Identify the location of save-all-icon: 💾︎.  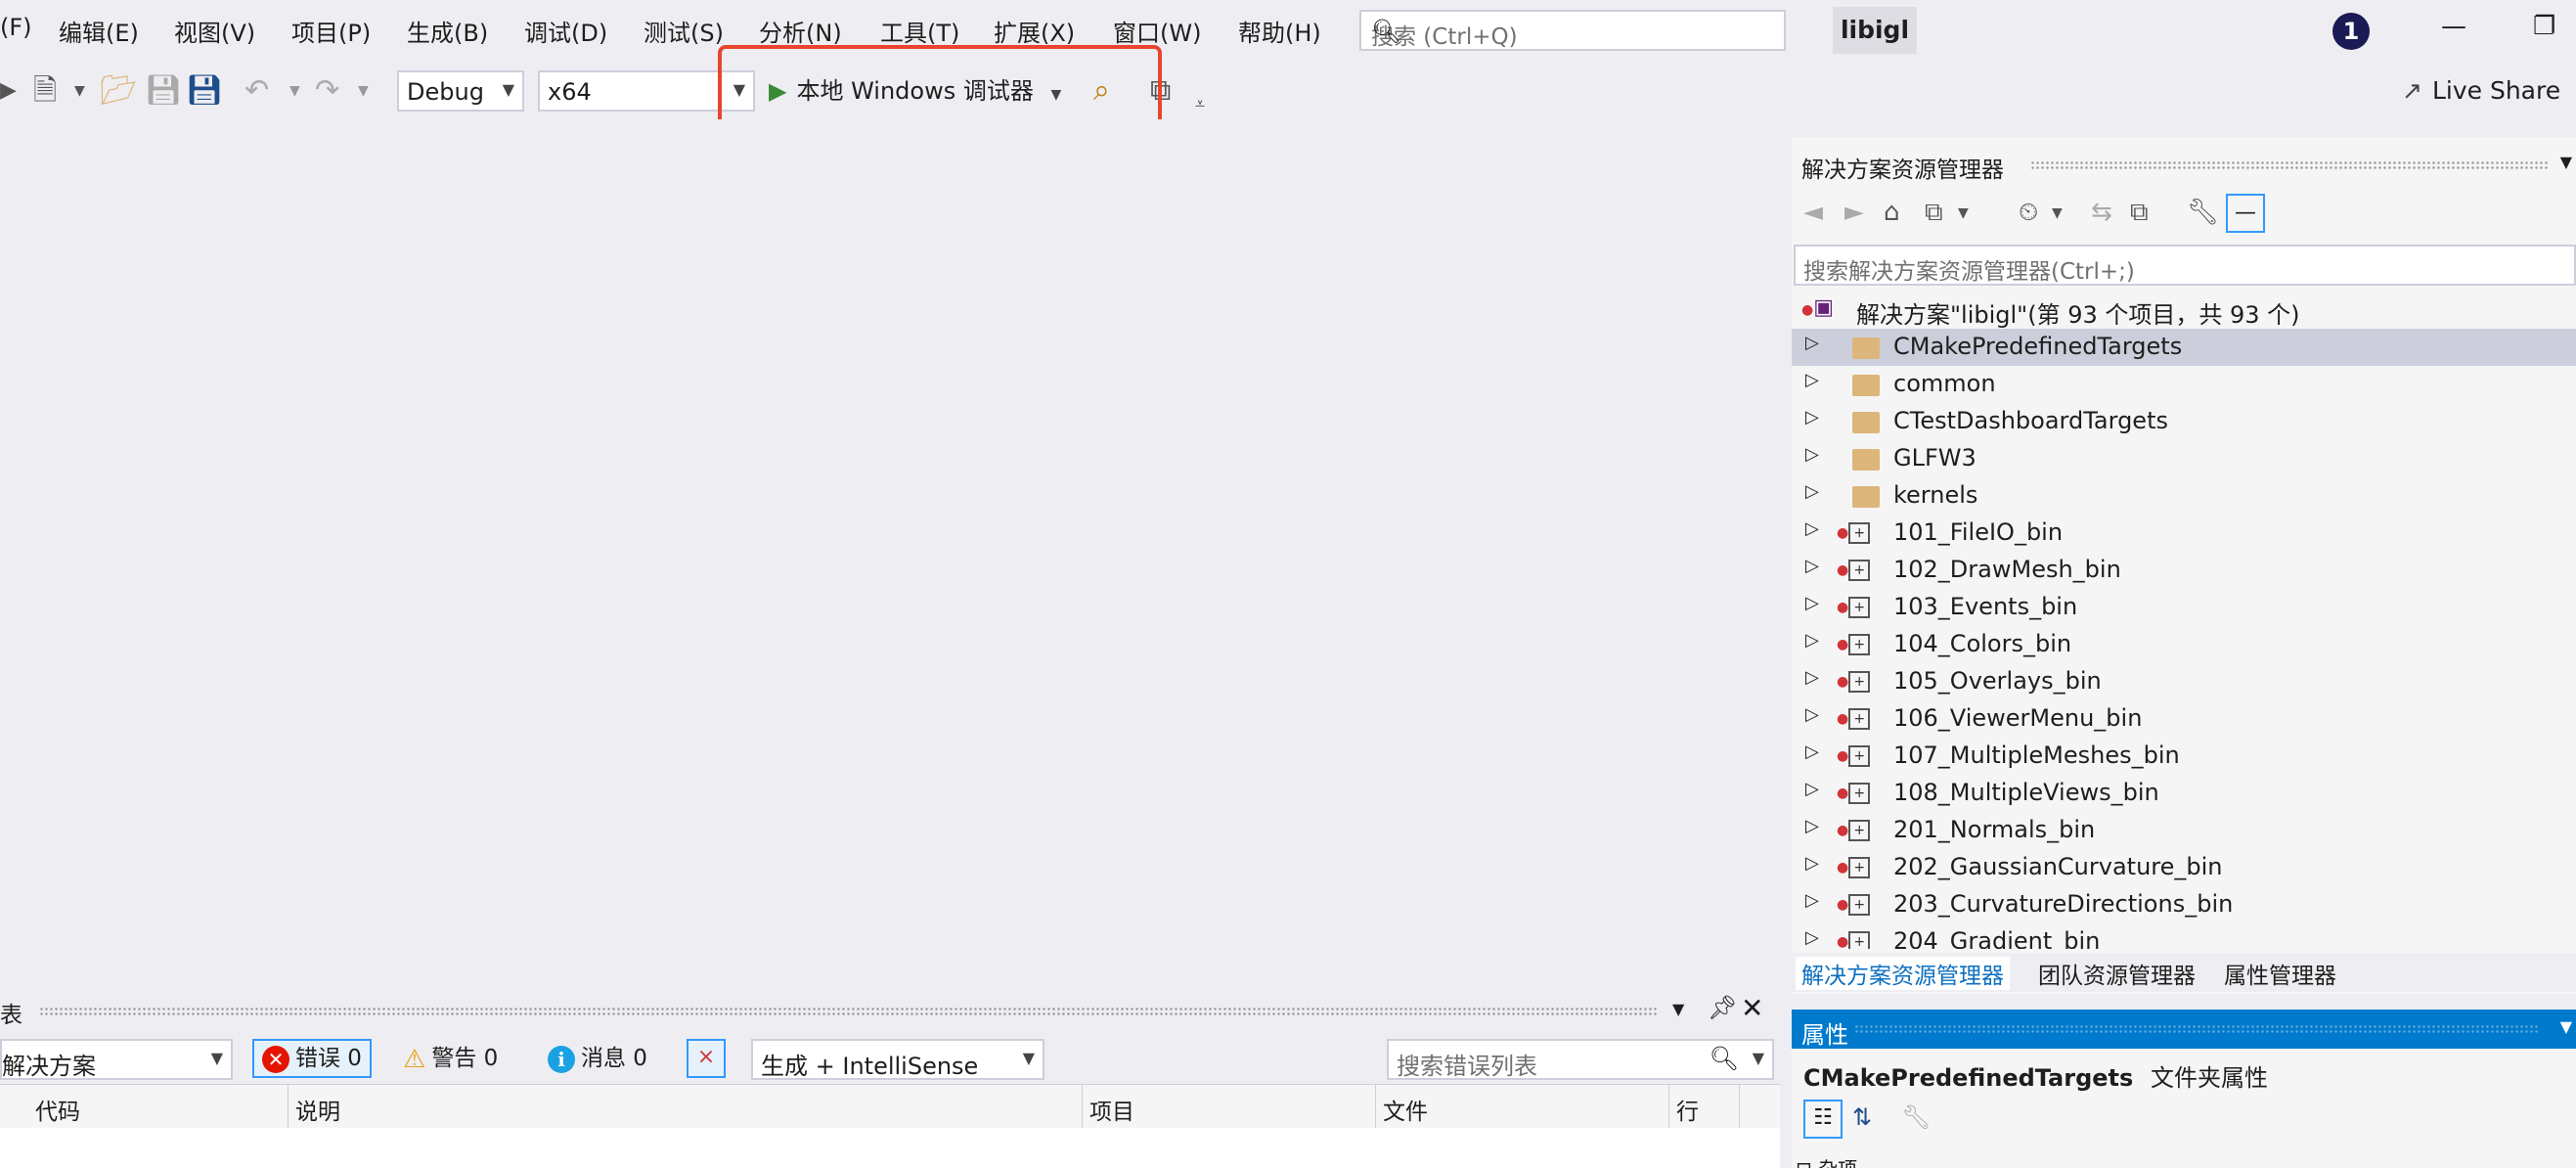
(204, 91).